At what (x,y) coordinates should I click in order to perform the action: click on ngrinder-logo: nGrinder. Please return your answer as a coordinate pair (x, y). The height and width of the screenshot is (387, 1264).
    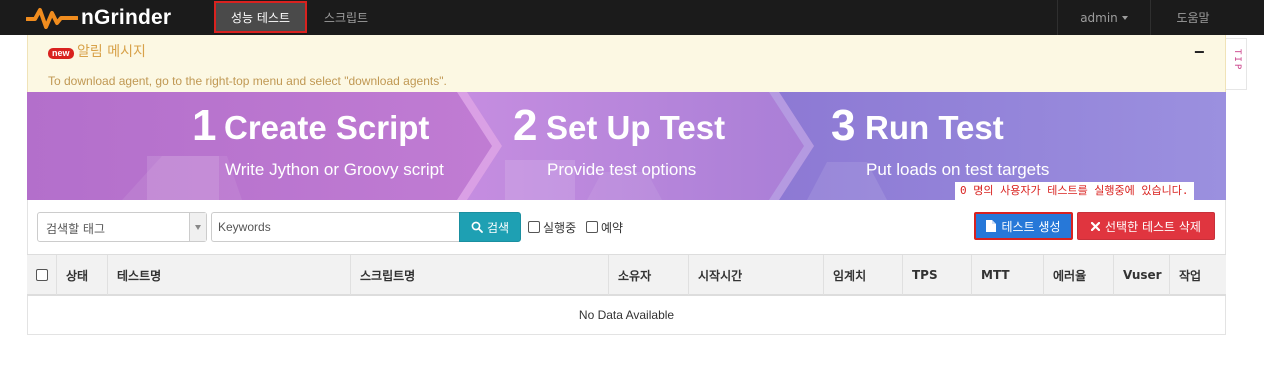
    Looking at the image, I should click on (98, 18).